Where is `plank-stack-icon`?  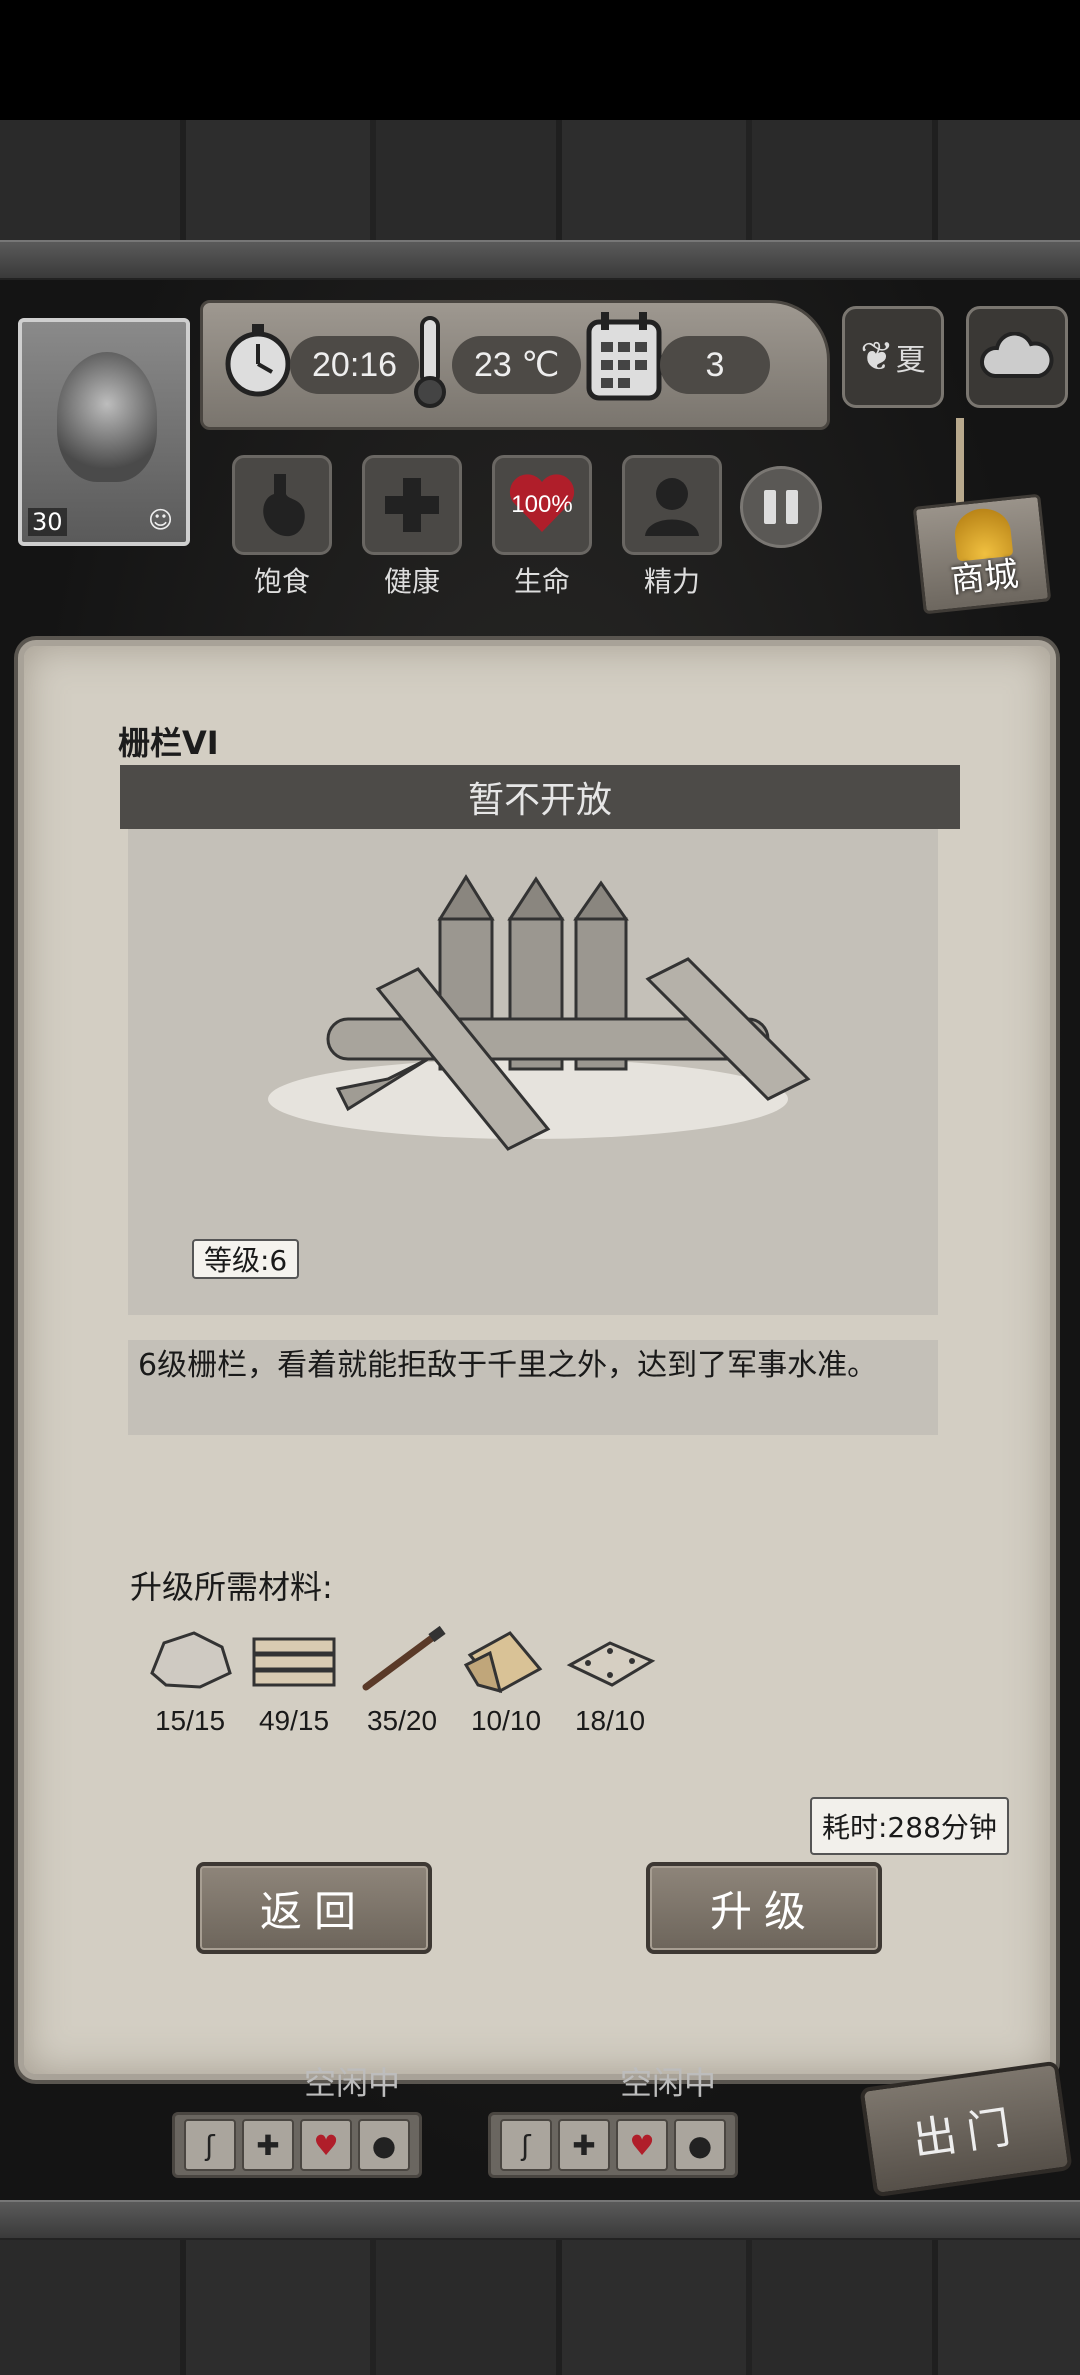
plank-stack-icon is located at coordinates (294, 1662).